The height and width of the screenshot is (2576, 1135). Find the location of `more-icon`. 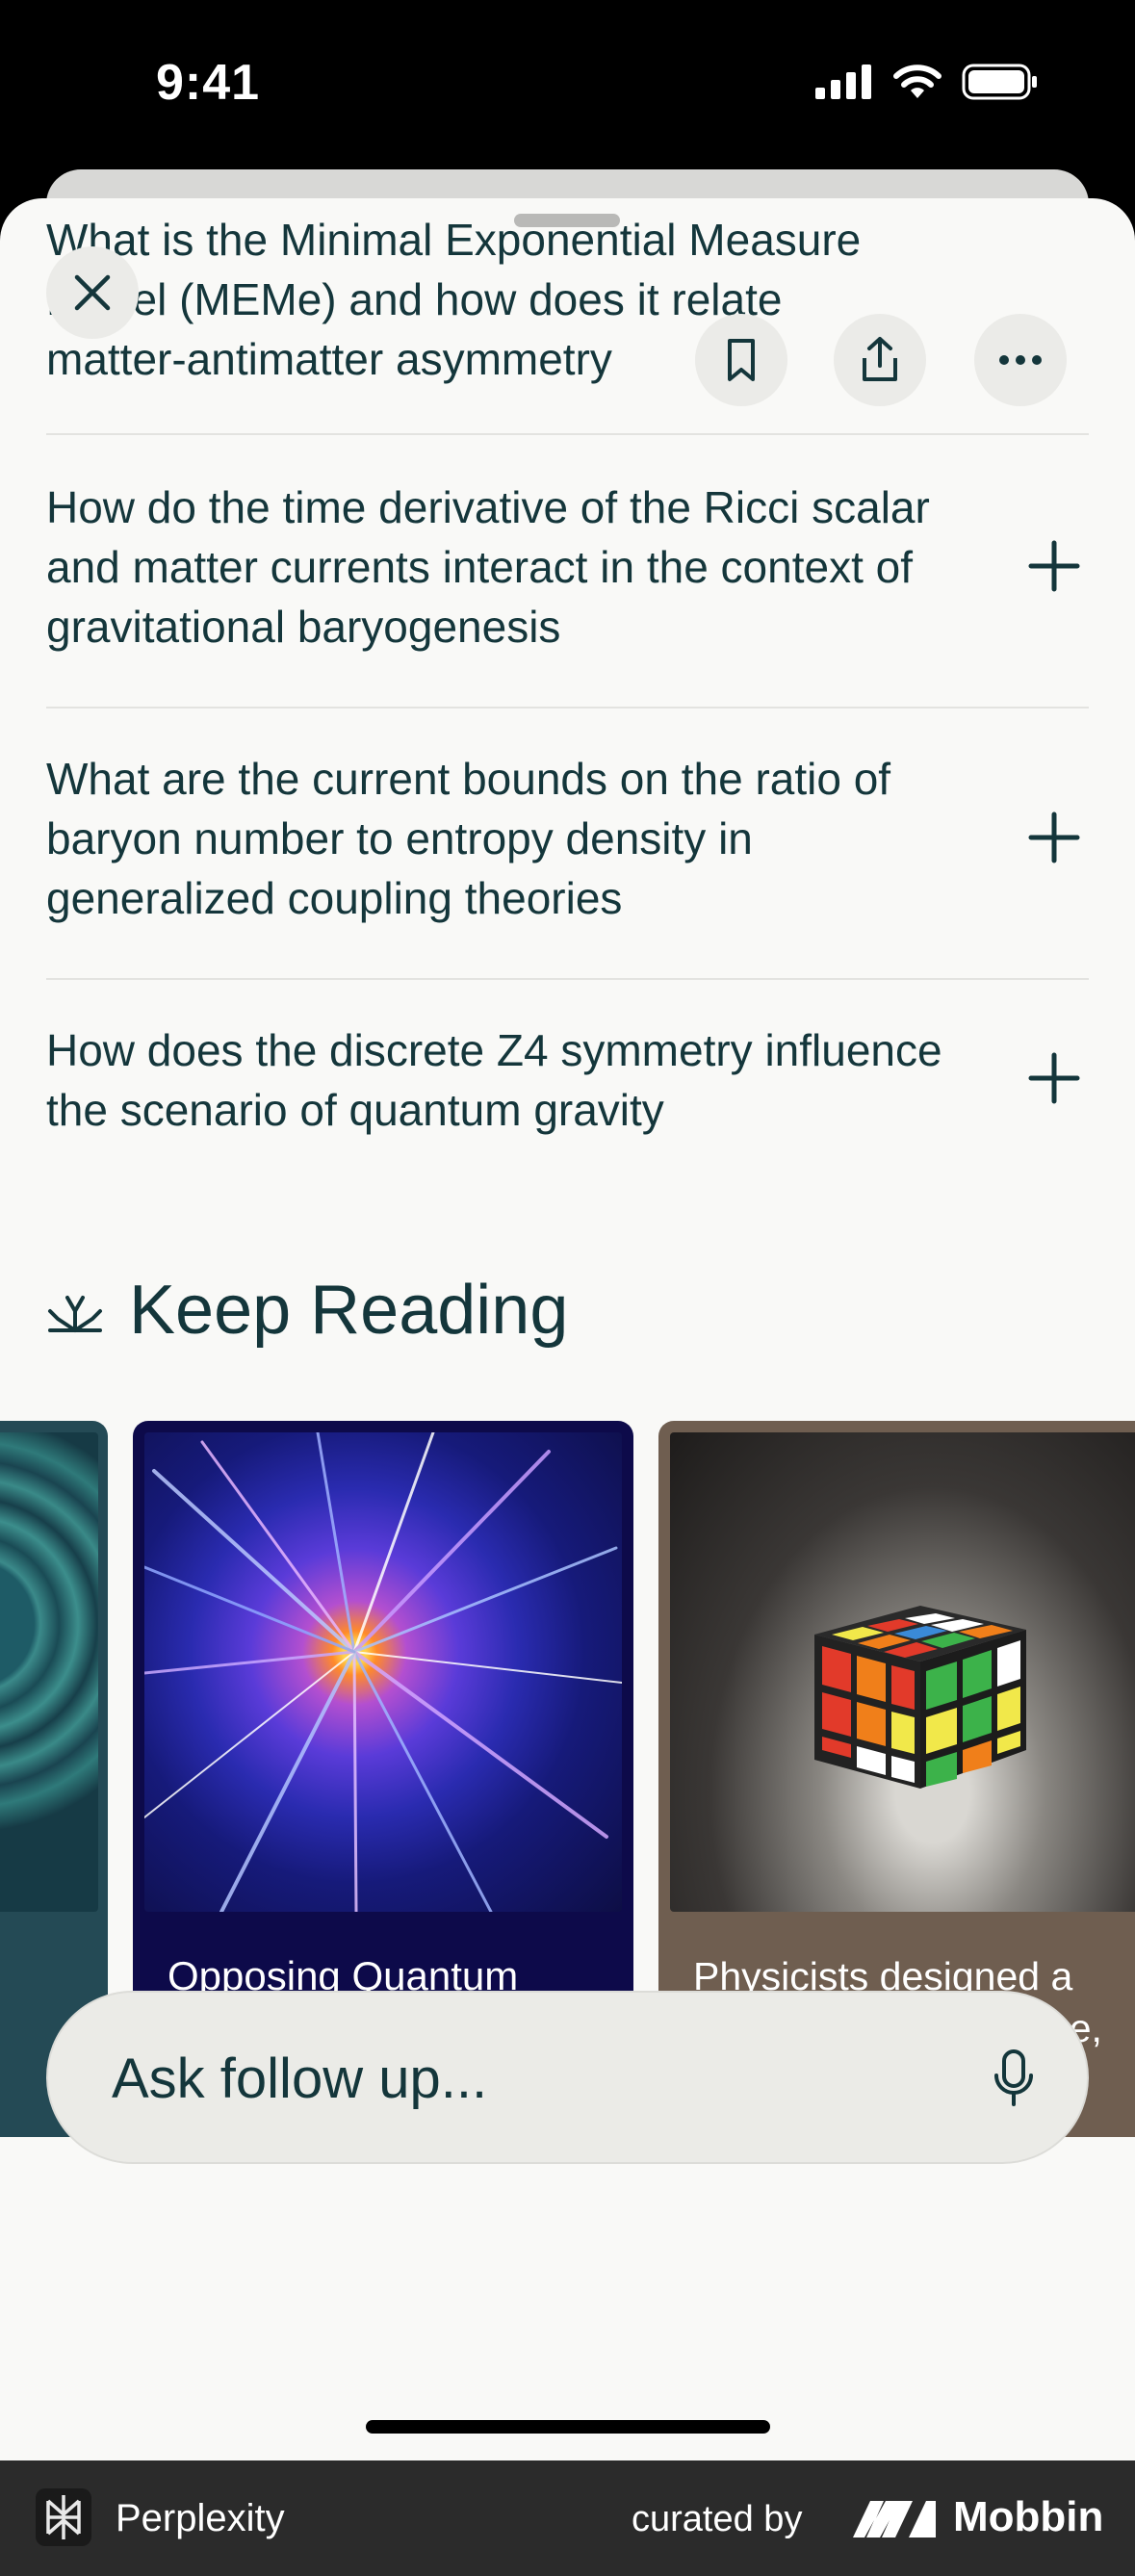

more-icon is located at coordinates (1020, 360).